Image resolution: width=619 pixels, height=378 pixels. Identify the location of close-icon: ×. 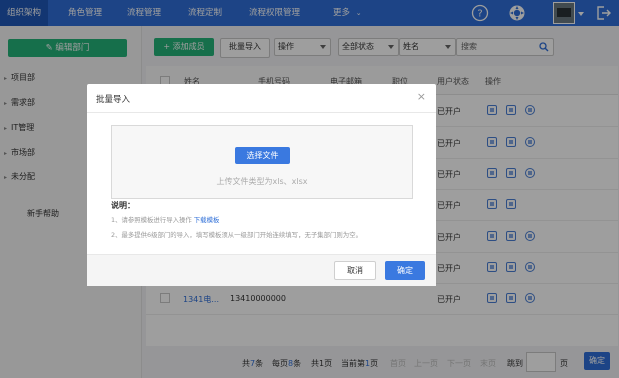
(421, 96).